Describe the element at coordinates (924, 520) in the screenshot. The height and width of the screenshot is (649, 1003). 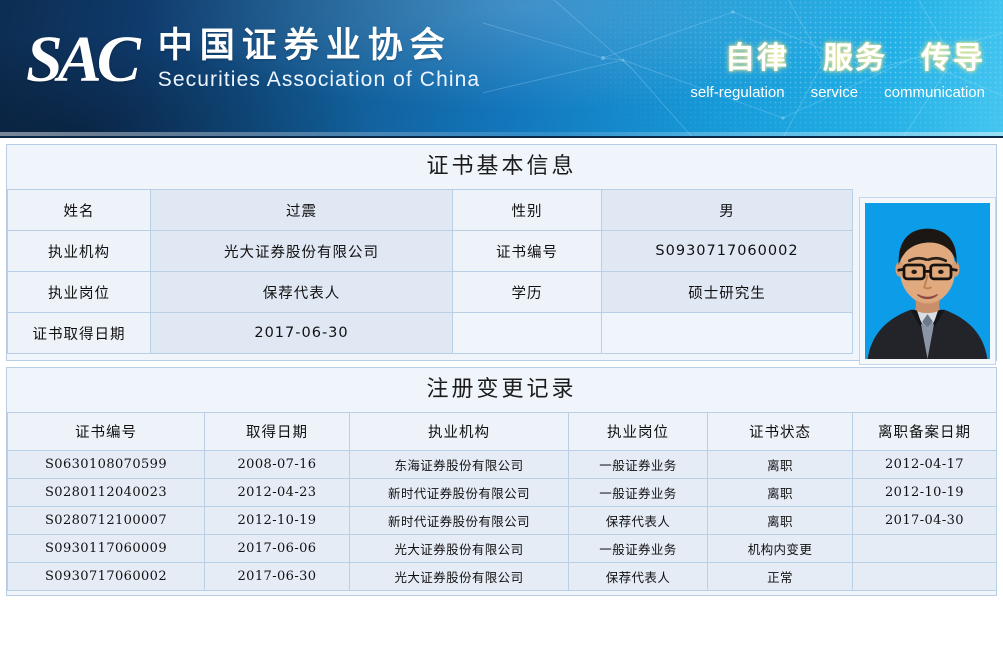
I see `cell-departure-date: 2017-04-30` at that location.